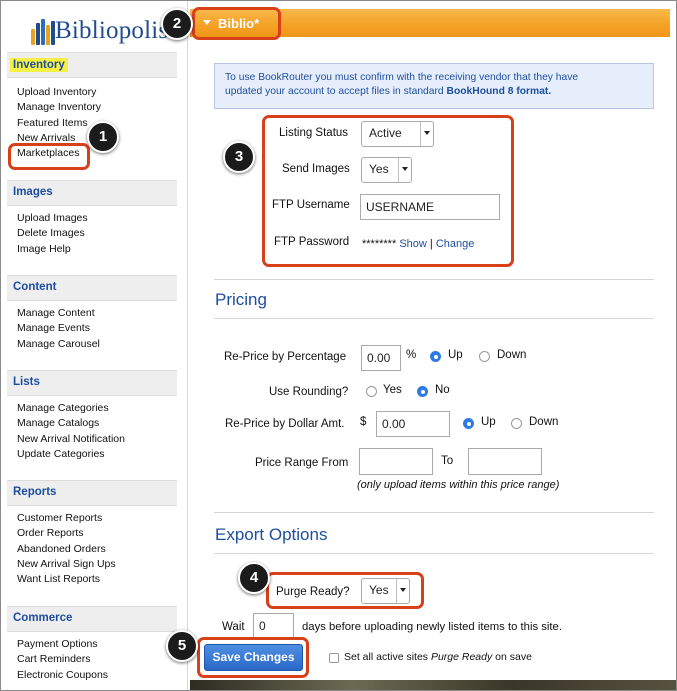 The height and width of the screenshot is (691, 677). I want to click on sidebar-item-upload-inventory: Upload Inventory, so click(59, 92).